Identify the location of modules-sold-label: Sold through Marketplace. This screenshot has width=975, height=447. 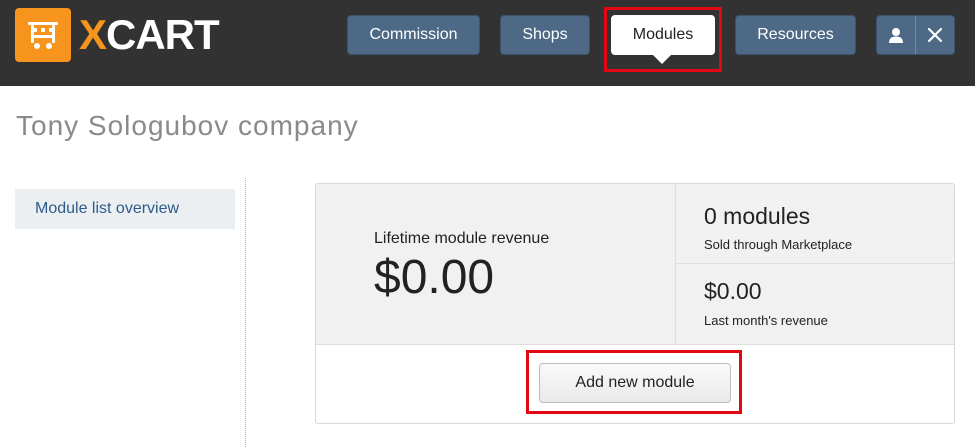
(778, 244).